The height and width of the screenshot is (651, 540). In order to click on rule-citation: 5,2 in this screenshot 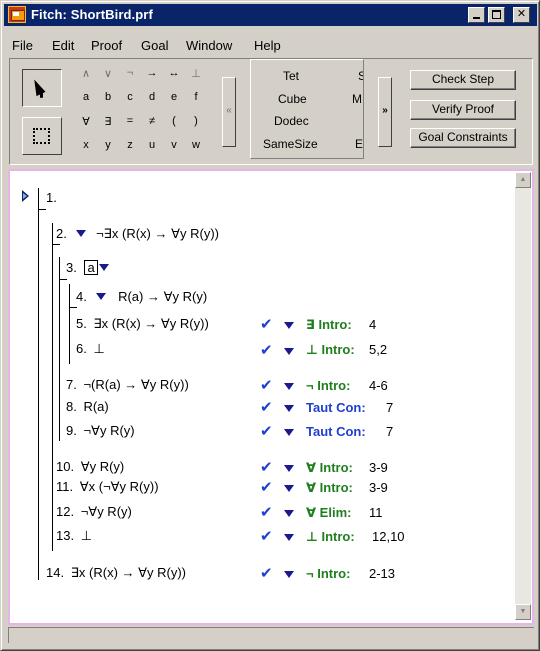, I will do `click(378, 349)`.